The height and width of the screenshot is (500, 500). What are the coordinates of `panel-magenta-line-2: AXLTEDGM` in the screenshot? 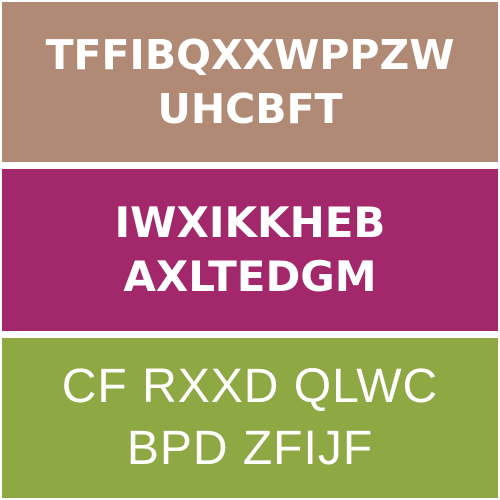 It's located at (250, 276).